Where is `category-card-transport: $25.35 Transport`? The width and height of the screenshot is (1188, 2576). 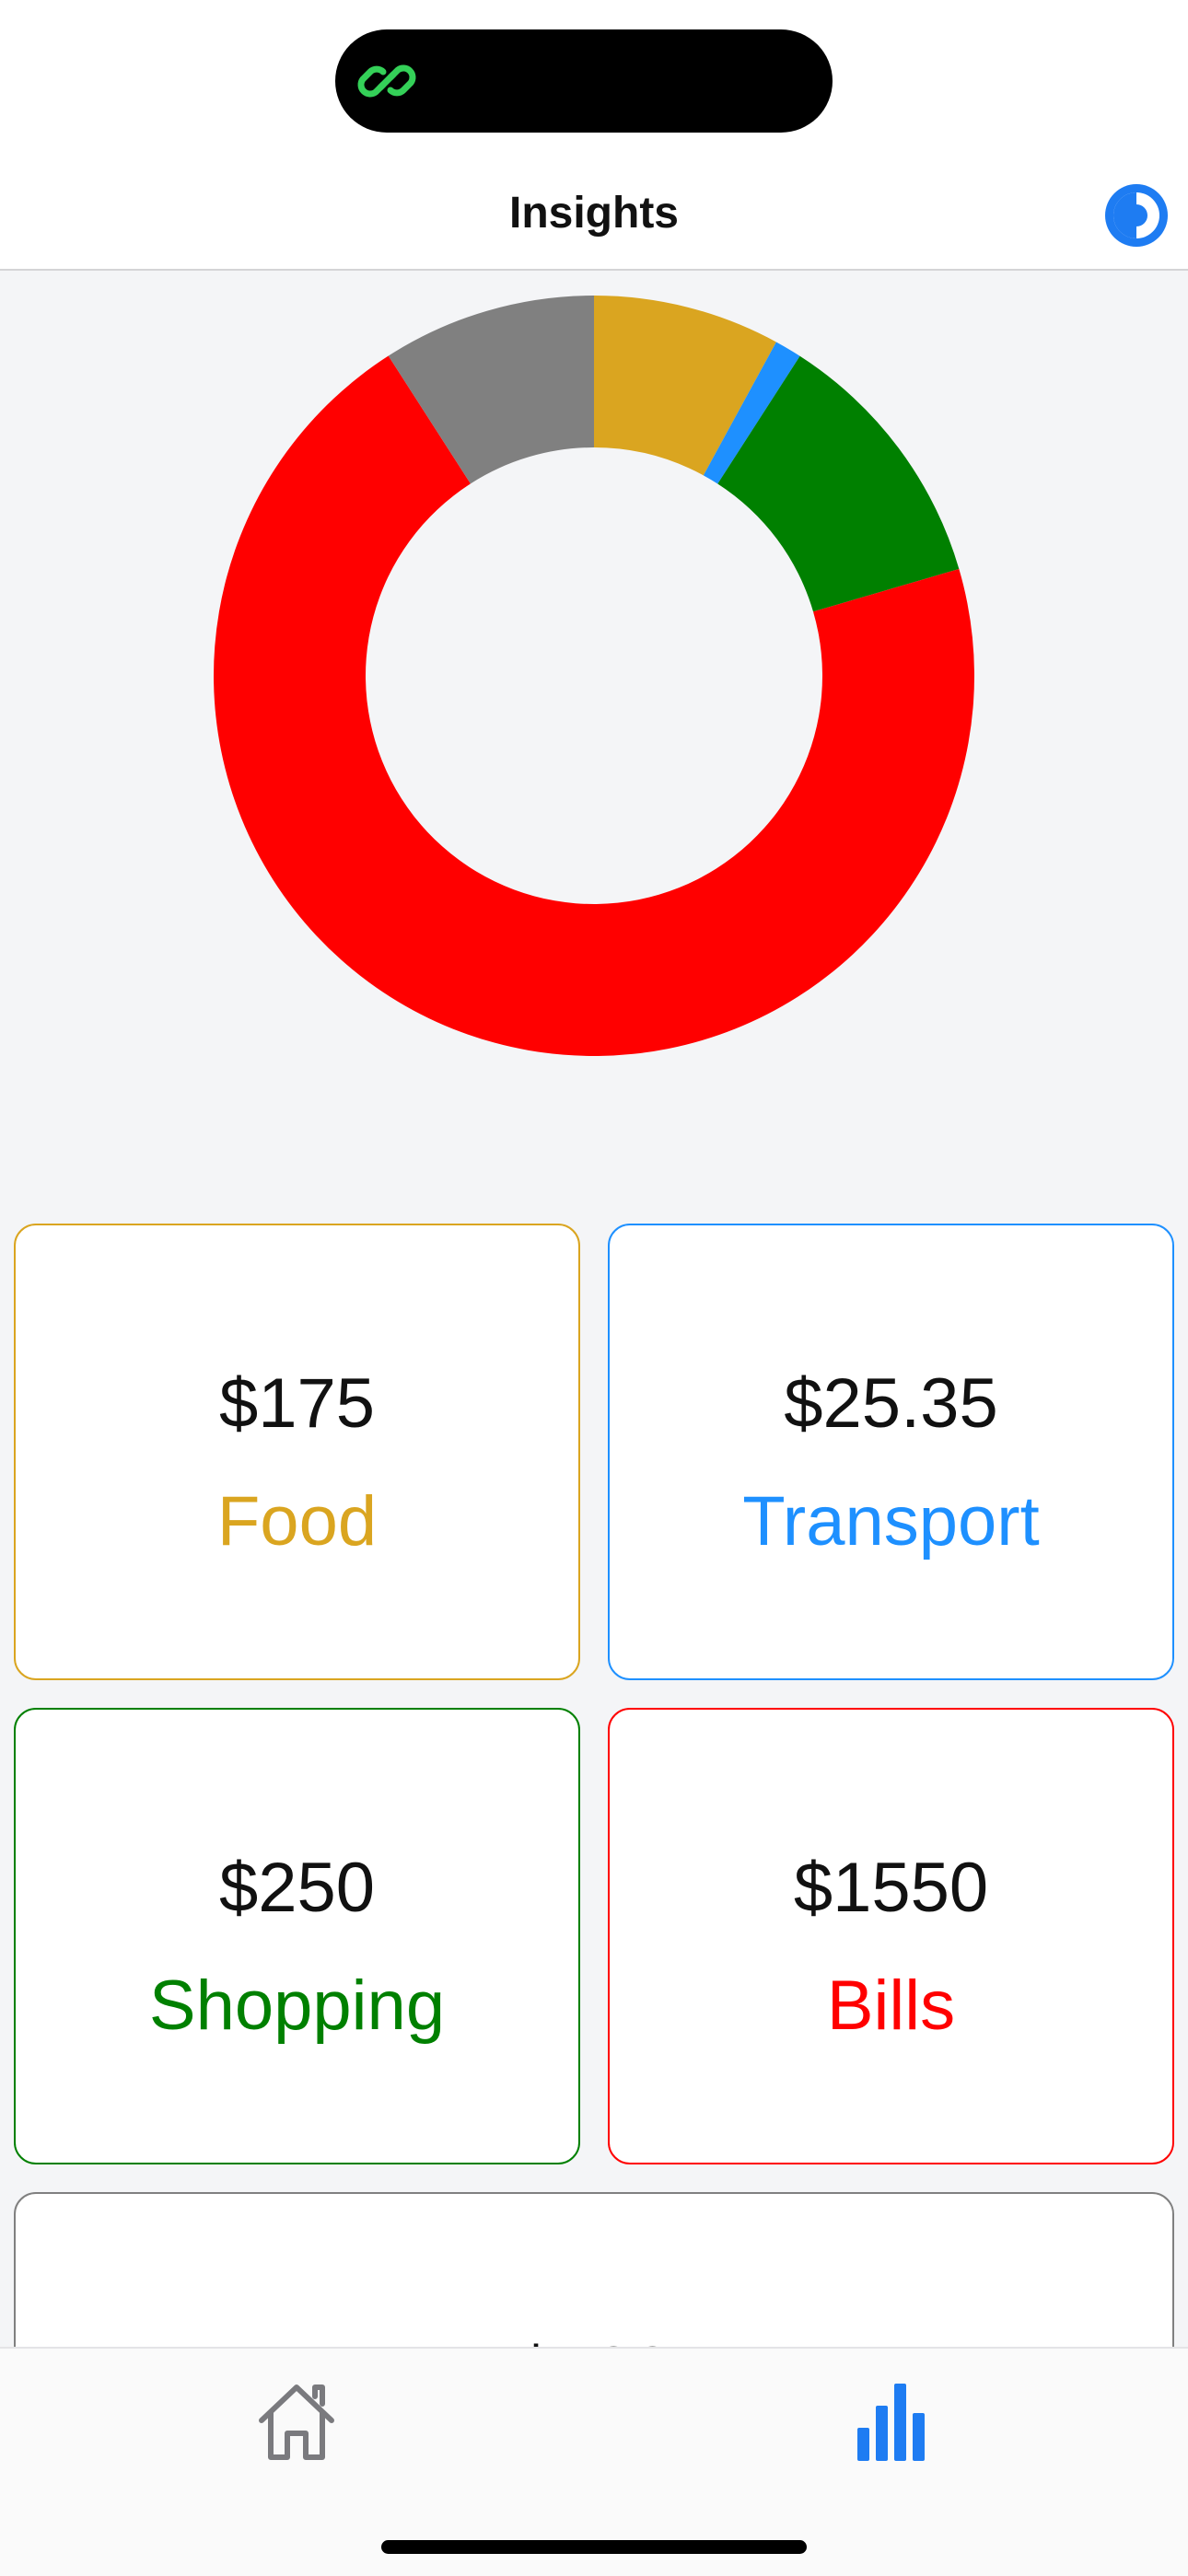 category-card-transport: $25.35 Transport is located at coordinates (891, 1452).